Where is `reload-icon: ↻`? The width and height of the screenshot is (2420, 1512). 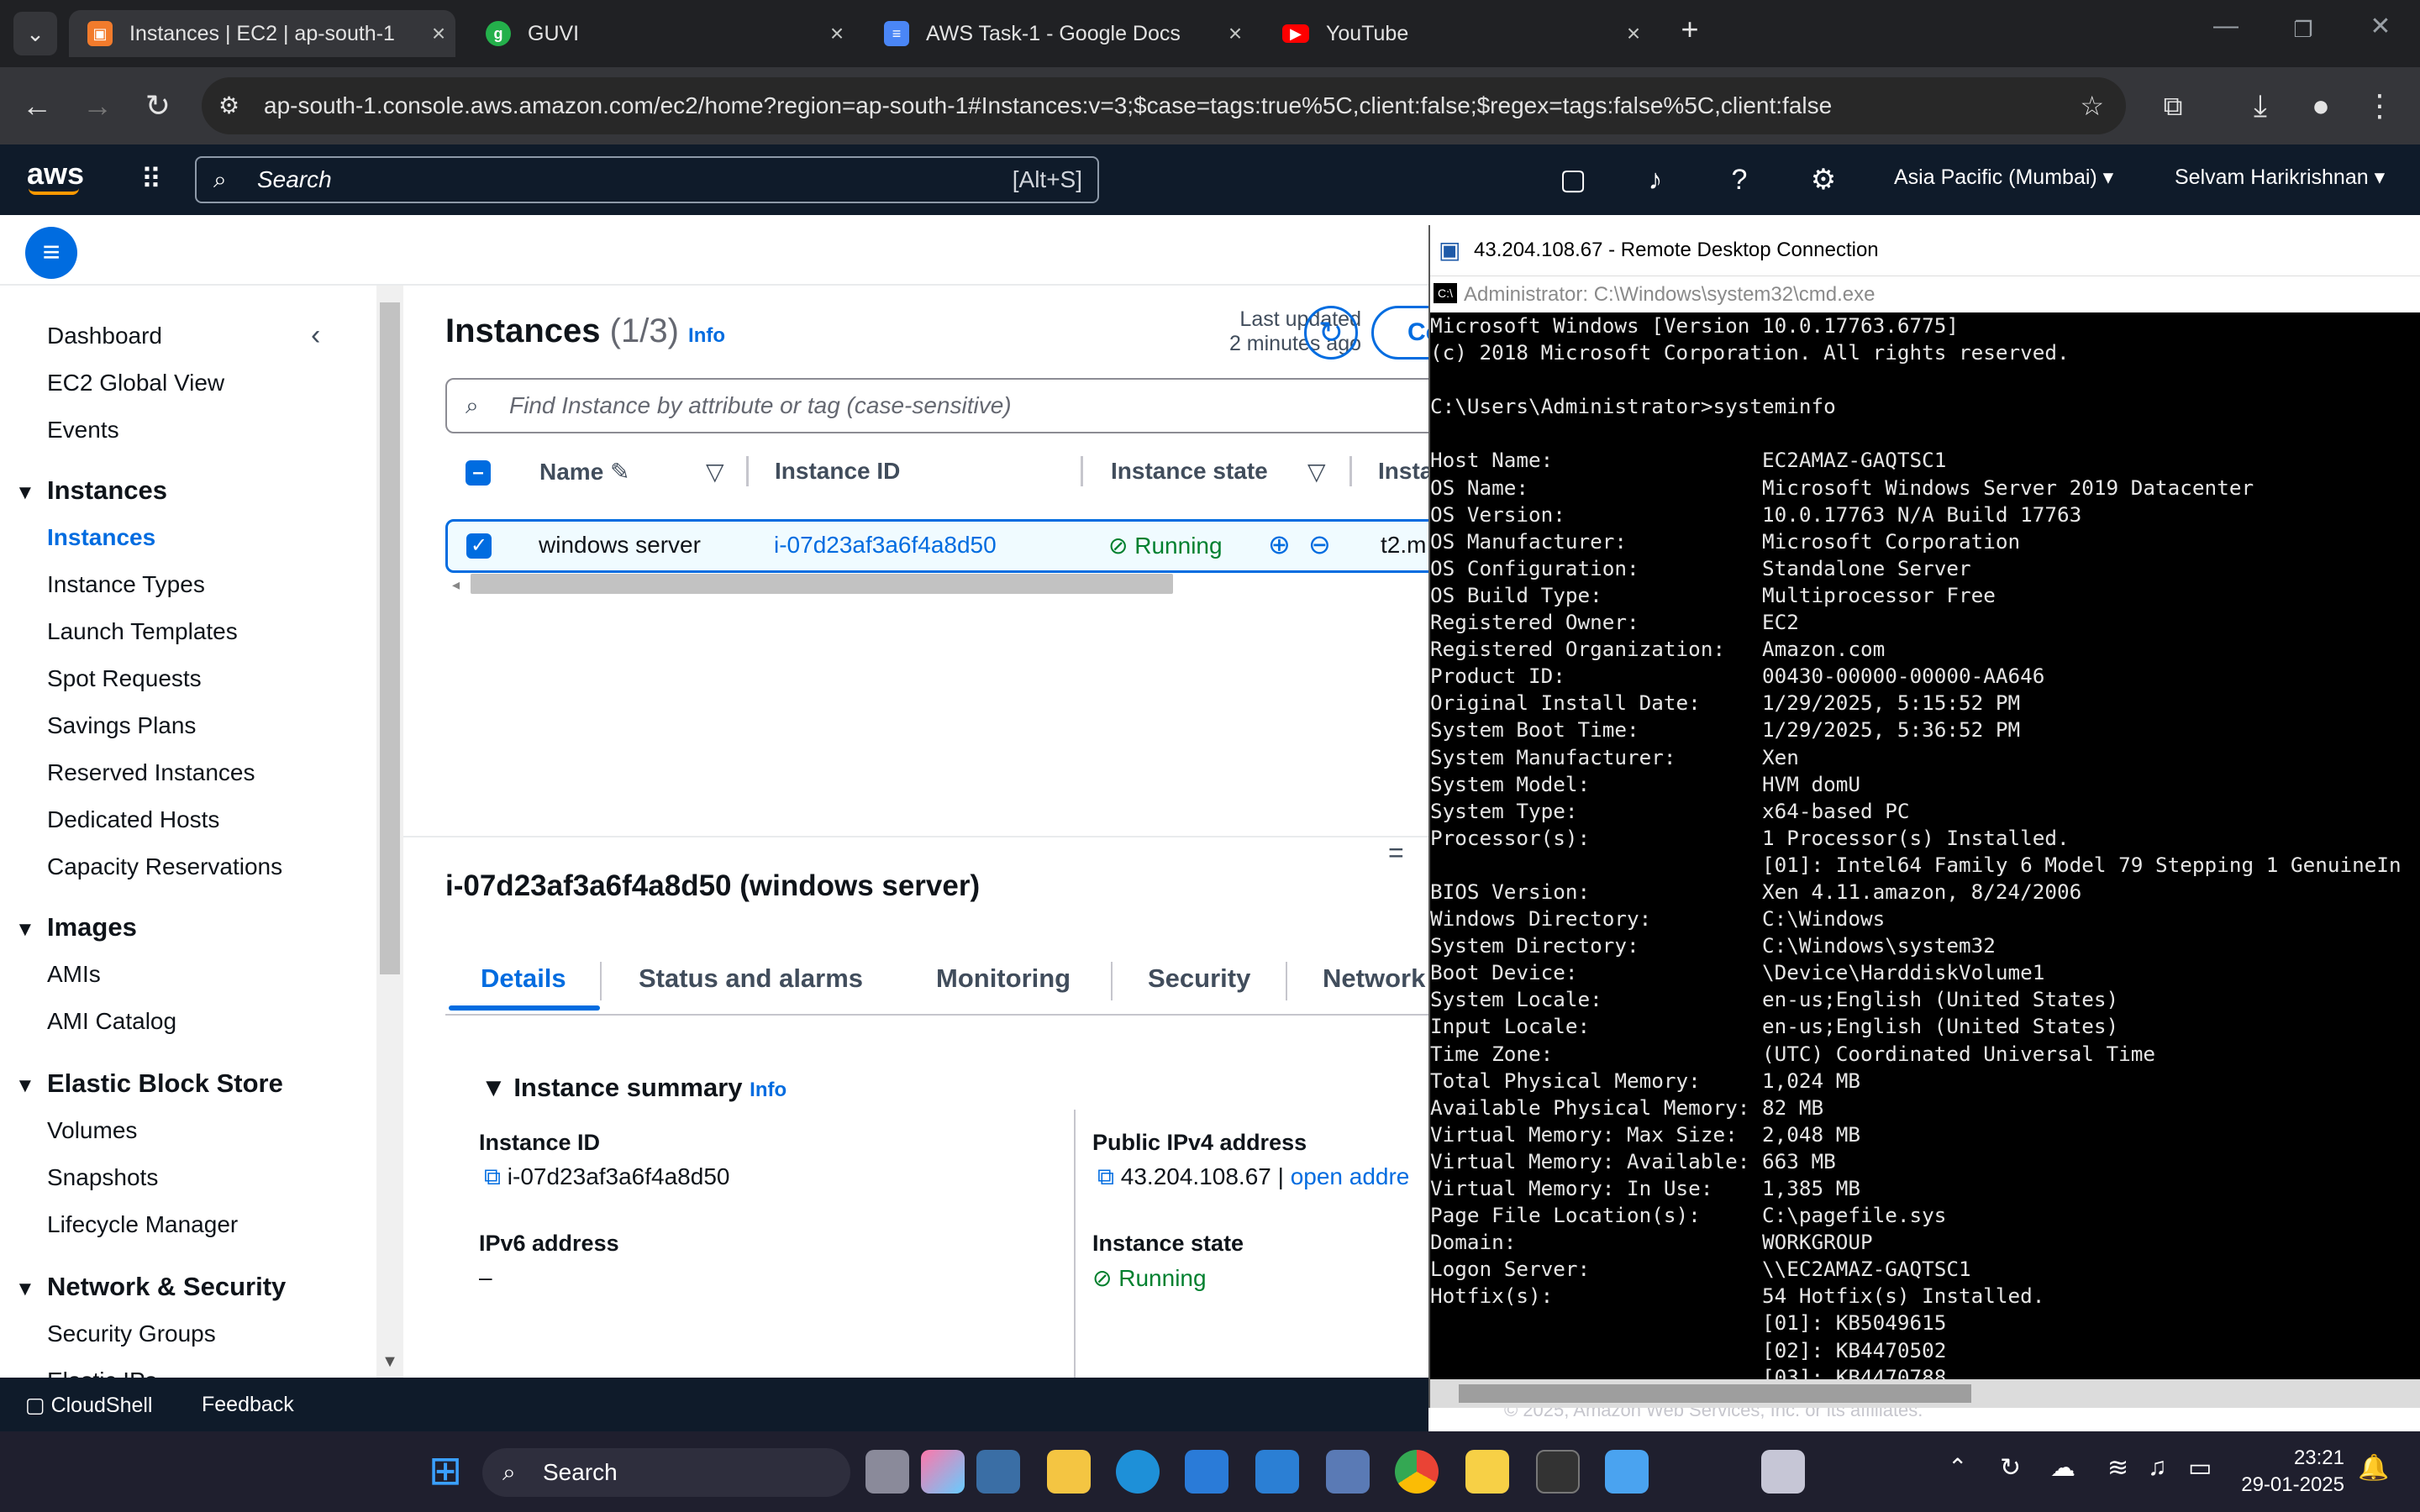
reload-icon: ↻ is located at coordinates (158, 106).